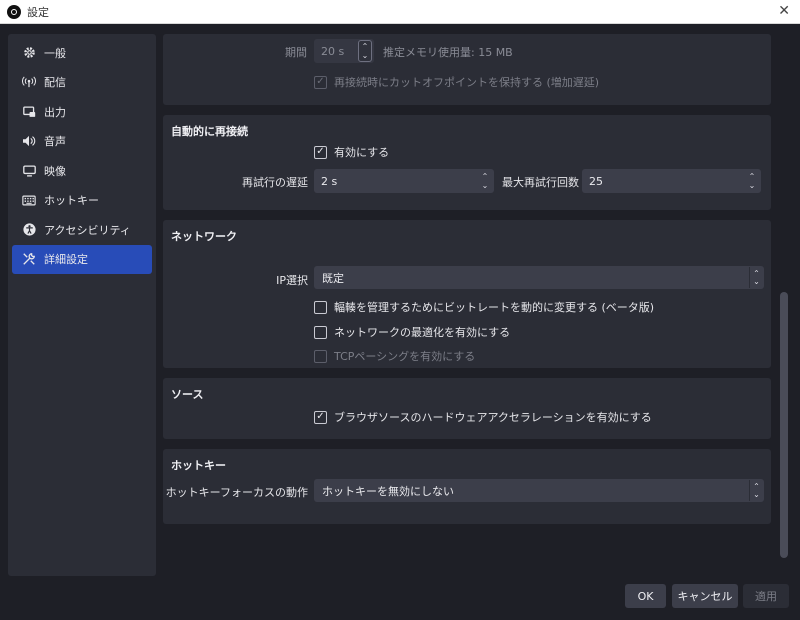  I want to click on sidebar-item-label: アクセシビリティ, so click(87, 230).